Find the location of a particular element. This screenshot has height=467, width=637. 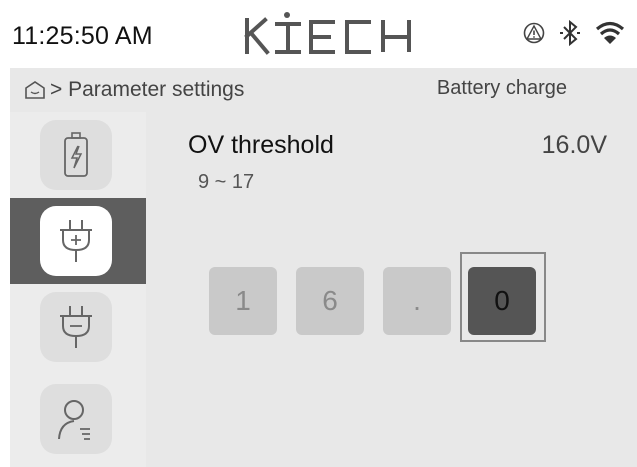

plug-plus-icon is located at coordinates (76, 241).